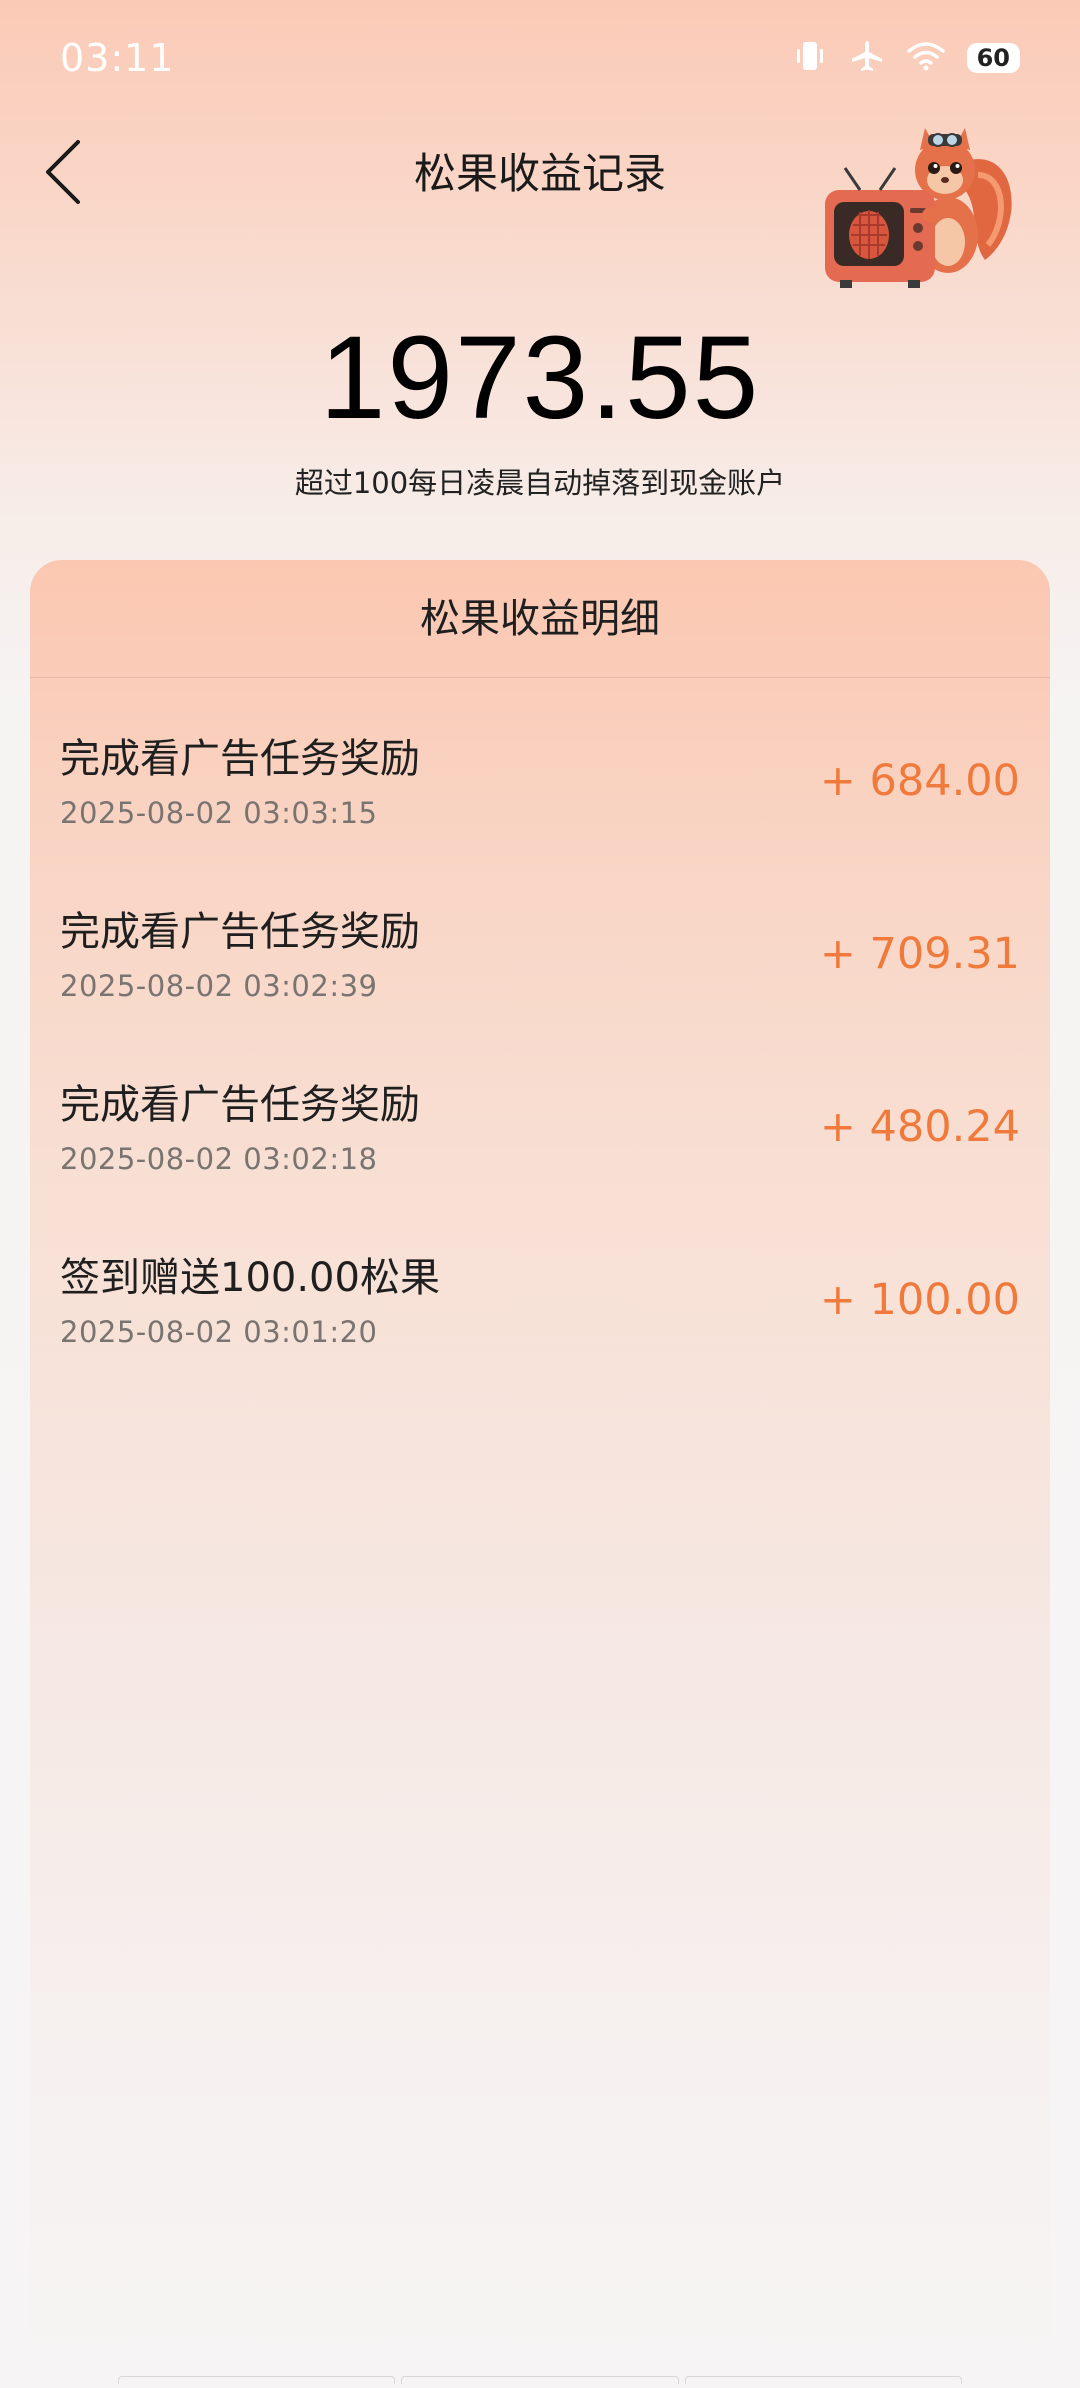 This screenshot has height=2388, width=1080. What do you see at coordinates (540, 619) in the screenshot?
I see `card-title: 松果收益明细` at bounding box center [540, 619].